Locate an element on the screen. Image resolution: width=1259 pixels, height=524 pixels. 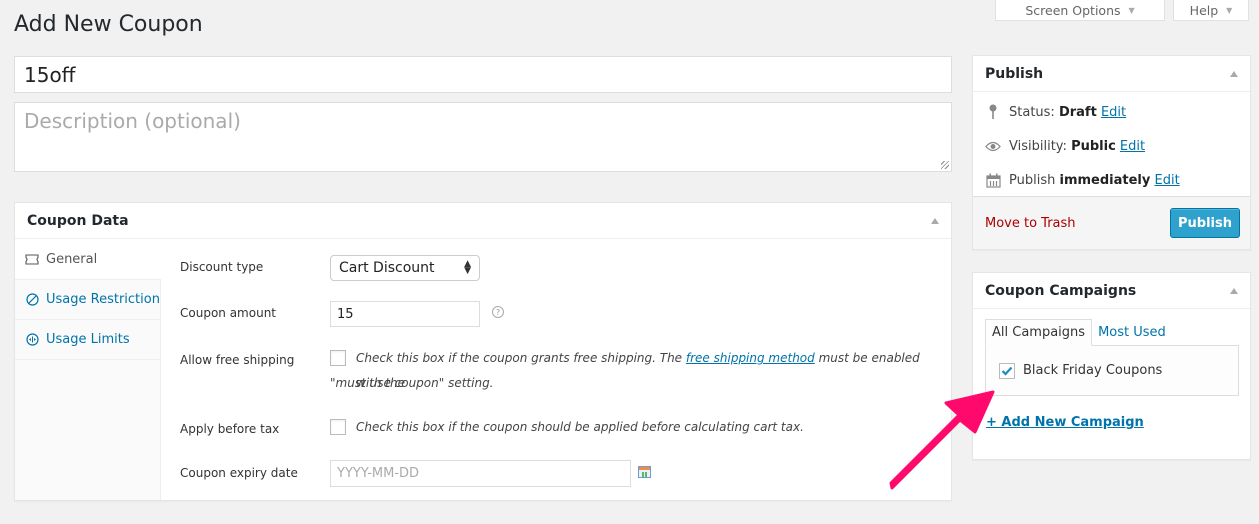
add-new-campaign-link: + Add New Campaign is located at coordinates (1065, 422).